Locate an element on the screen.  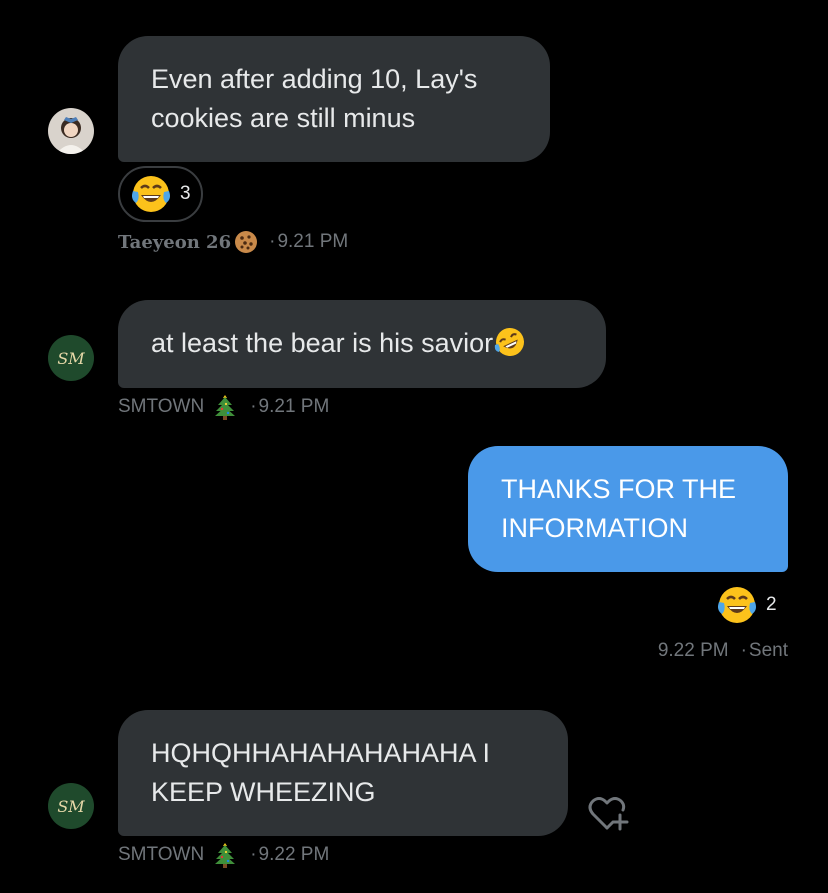
message-bubble-outgoing: THANKS FOR THE INFORMATION is located at coordinates (628, 509).